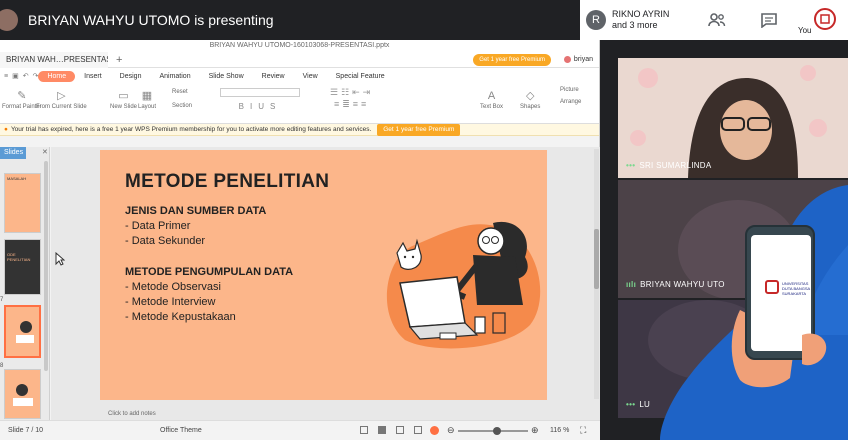 The height and width of the screenshot is (440, 848). Describe the element at coordinates (174, 76) in the screenshot. I see `tab-animation: Animation` at that location.